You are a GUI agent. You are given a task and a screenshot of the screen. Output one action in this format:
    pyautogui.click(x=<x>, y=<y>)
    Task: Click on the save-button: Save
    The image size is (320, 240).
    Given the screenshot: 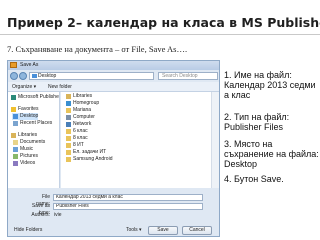 What is the action you would take?
    pyautogui.click(x=163, y=230)
    